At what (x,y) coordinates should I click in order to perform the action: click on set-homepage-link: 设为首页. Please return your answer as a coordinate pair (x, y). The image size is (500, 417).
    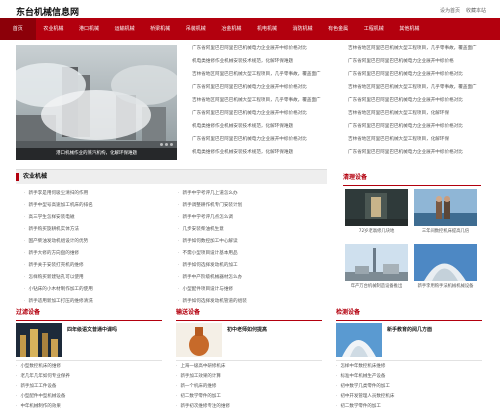
    Looking at the image, I should click on (450, 10).